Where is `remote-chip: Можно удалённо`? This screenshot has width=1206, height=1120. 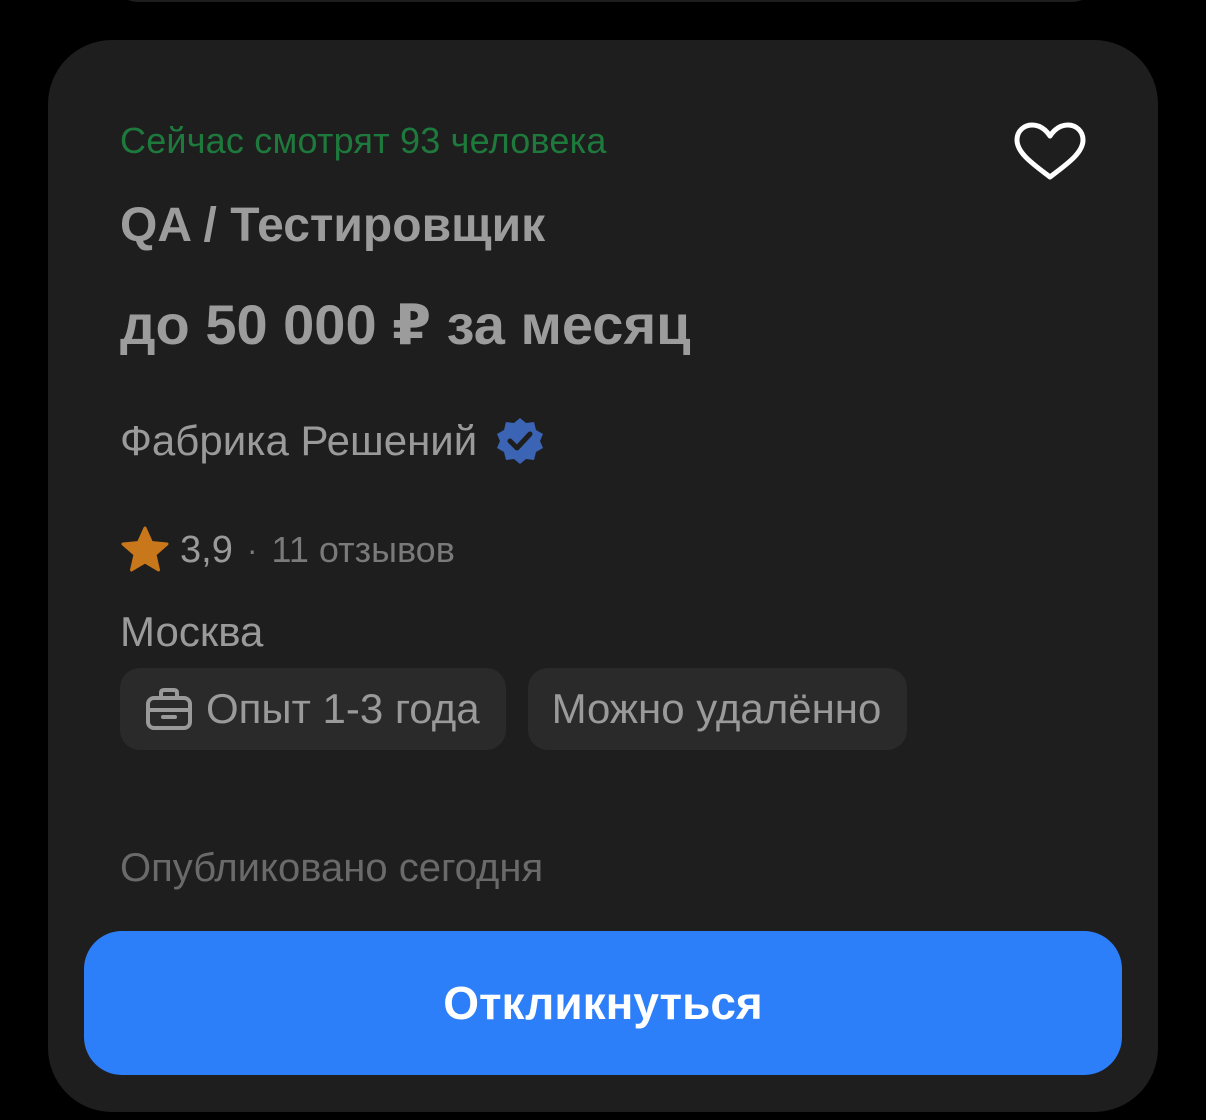
remote-chip: Можно удалённо is located at coordinates (717, 709).